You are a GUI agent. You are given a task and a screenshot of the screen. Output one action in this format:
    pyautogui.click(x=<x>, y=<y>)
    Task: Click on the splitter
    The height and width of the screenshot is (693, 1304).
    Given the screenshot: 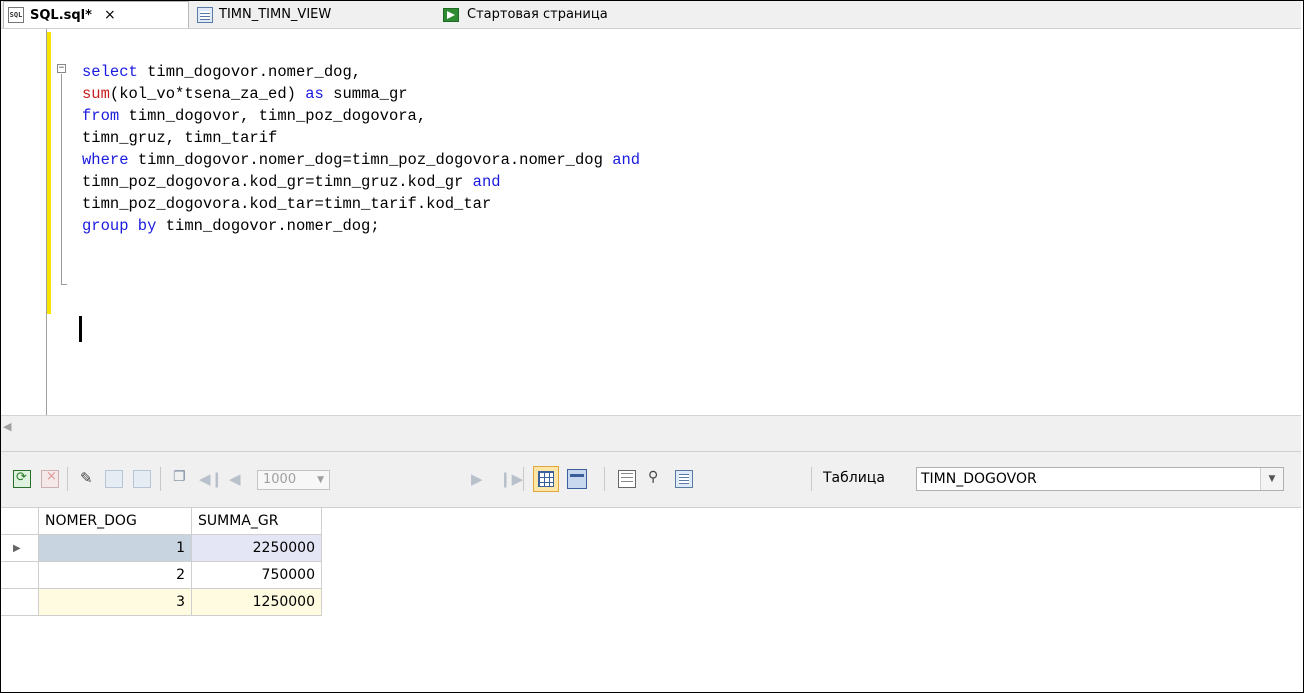 What is the action you would take?
    pyautogui.click(x=651, y=445)
    